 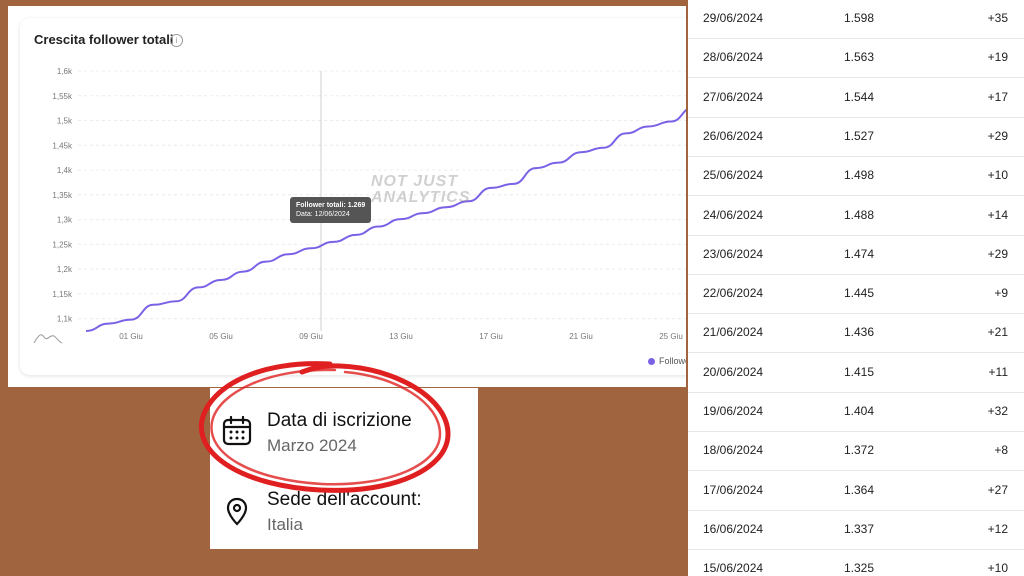 I want to click on row-date: 18/06/2024, so click(x=733, y=450).